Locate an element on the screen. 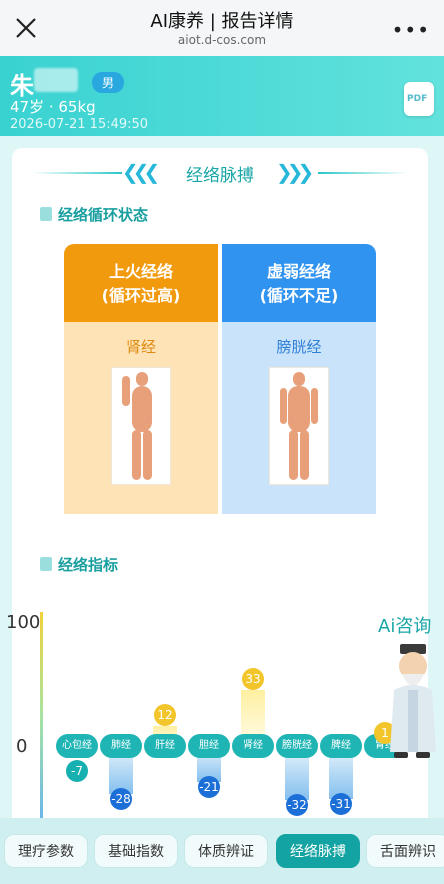 This screenshot has height=884, width=444. value-label: -28 is located at coordinates (121, 798).